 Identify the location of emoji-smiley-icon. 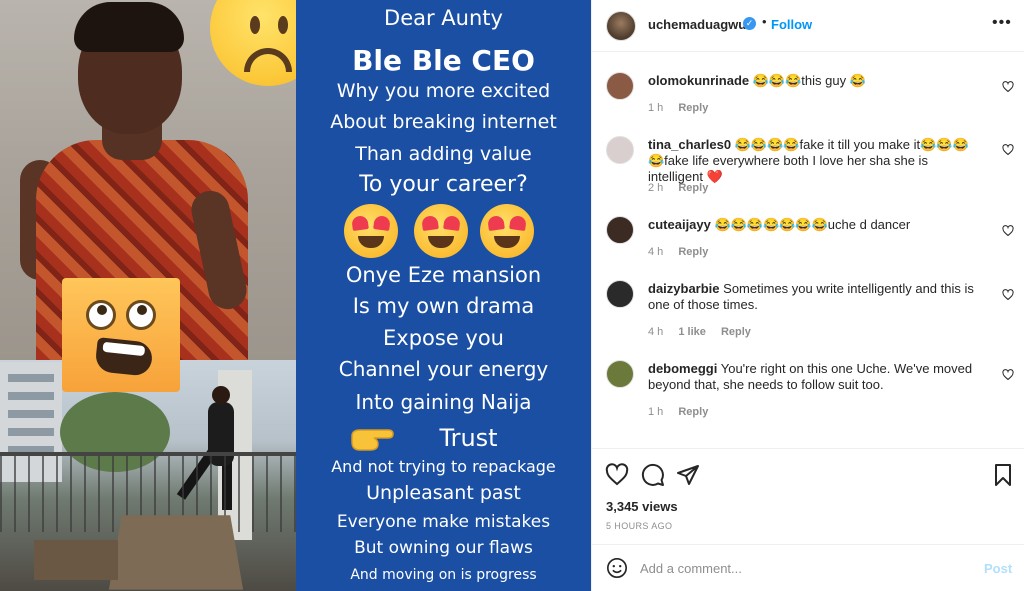
(617, 568).